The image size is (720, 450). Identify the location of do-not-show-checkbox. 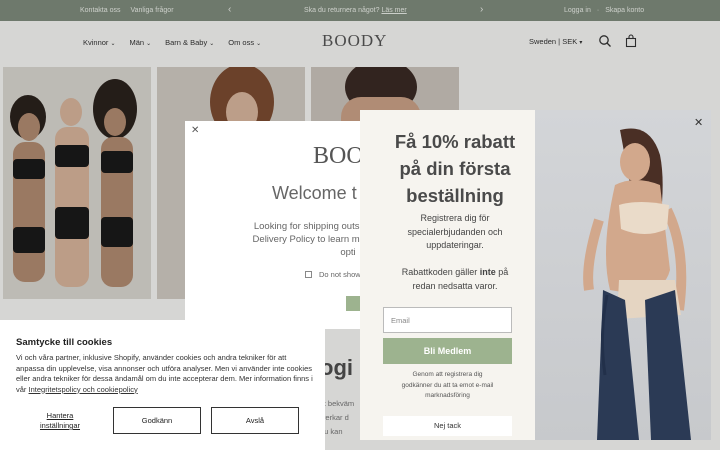
(308, 274).